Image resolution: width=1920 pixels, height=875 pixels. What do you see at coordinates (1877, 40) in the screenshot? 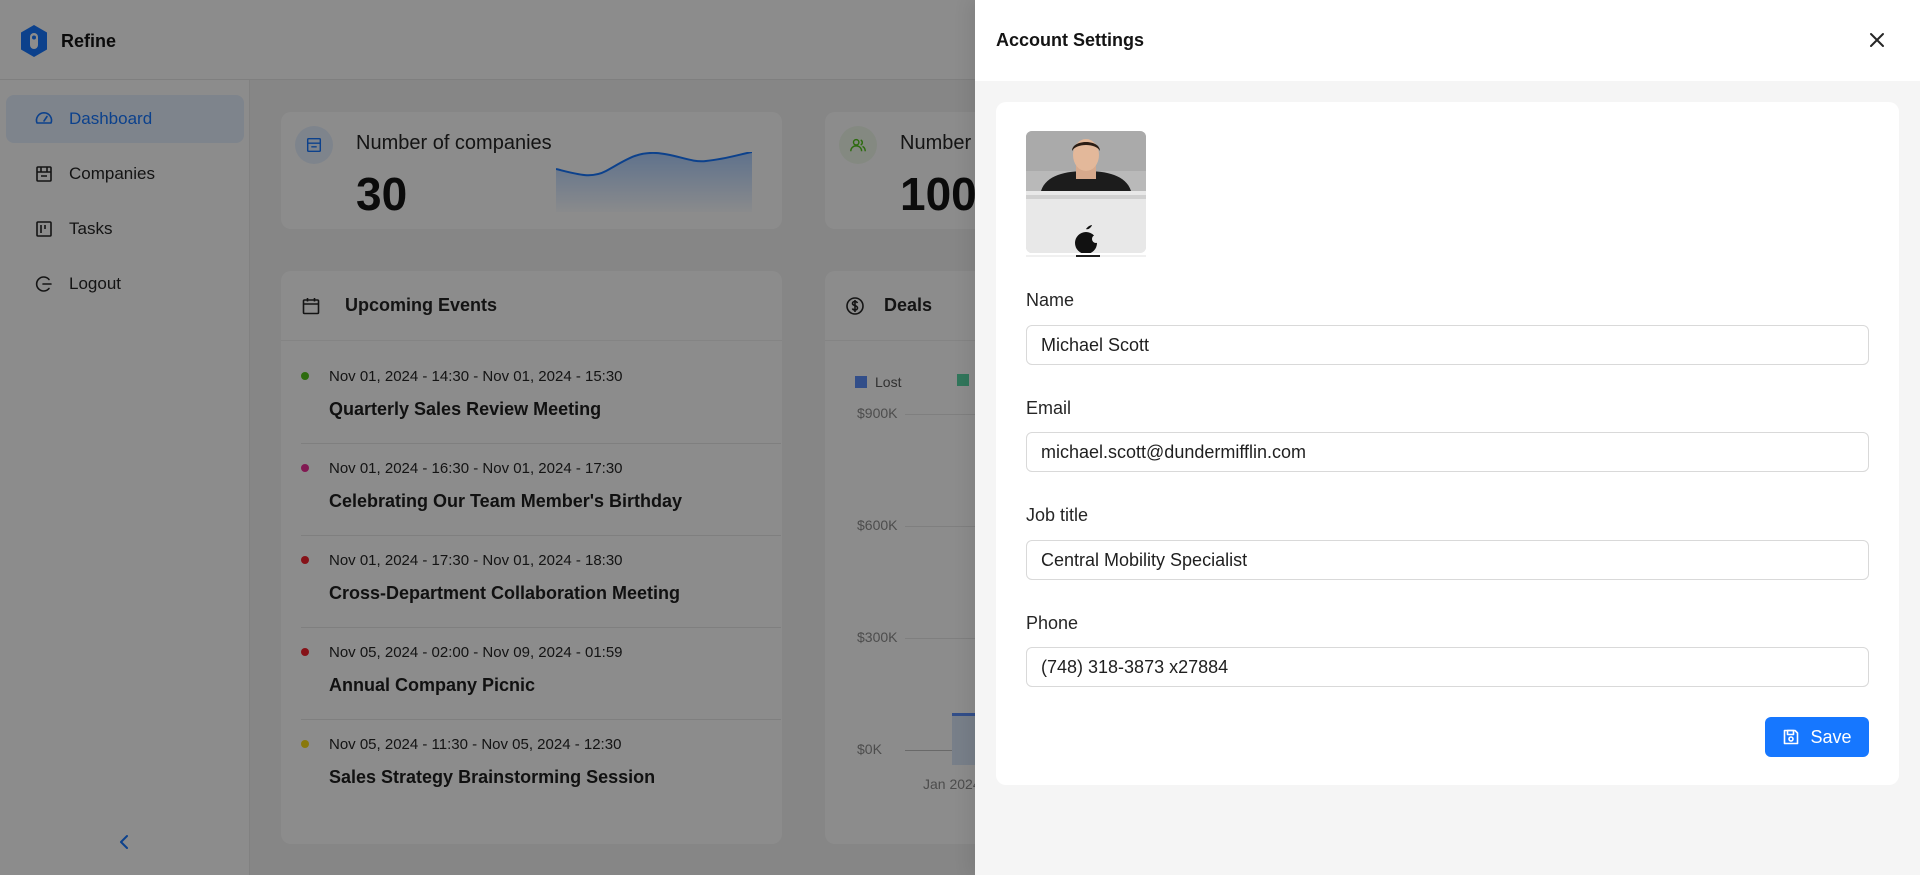
I see `close-icon` at bounding box center [1877, 40].